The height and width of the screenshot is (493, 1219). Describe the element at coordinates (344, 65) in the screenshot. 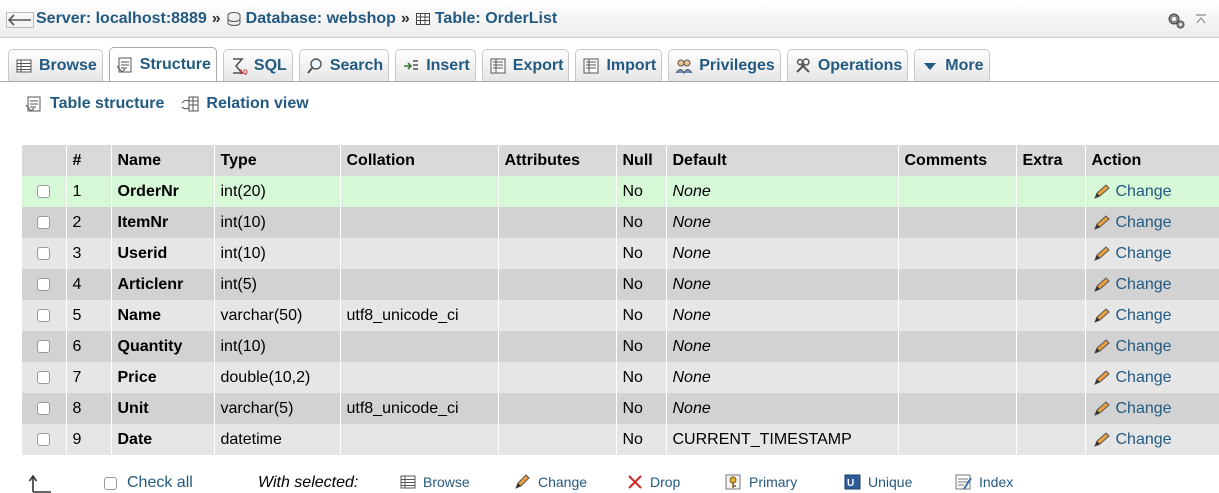

I see `tab-search: Search` at that location.